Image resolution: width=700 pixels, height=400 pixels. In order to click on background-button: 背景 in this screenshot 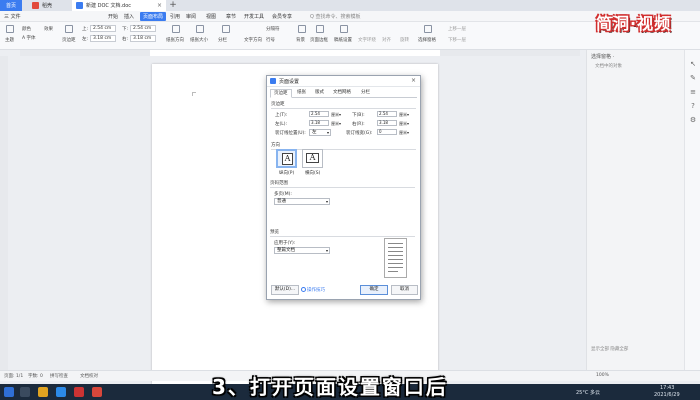, I will do `click(300, 40)`.